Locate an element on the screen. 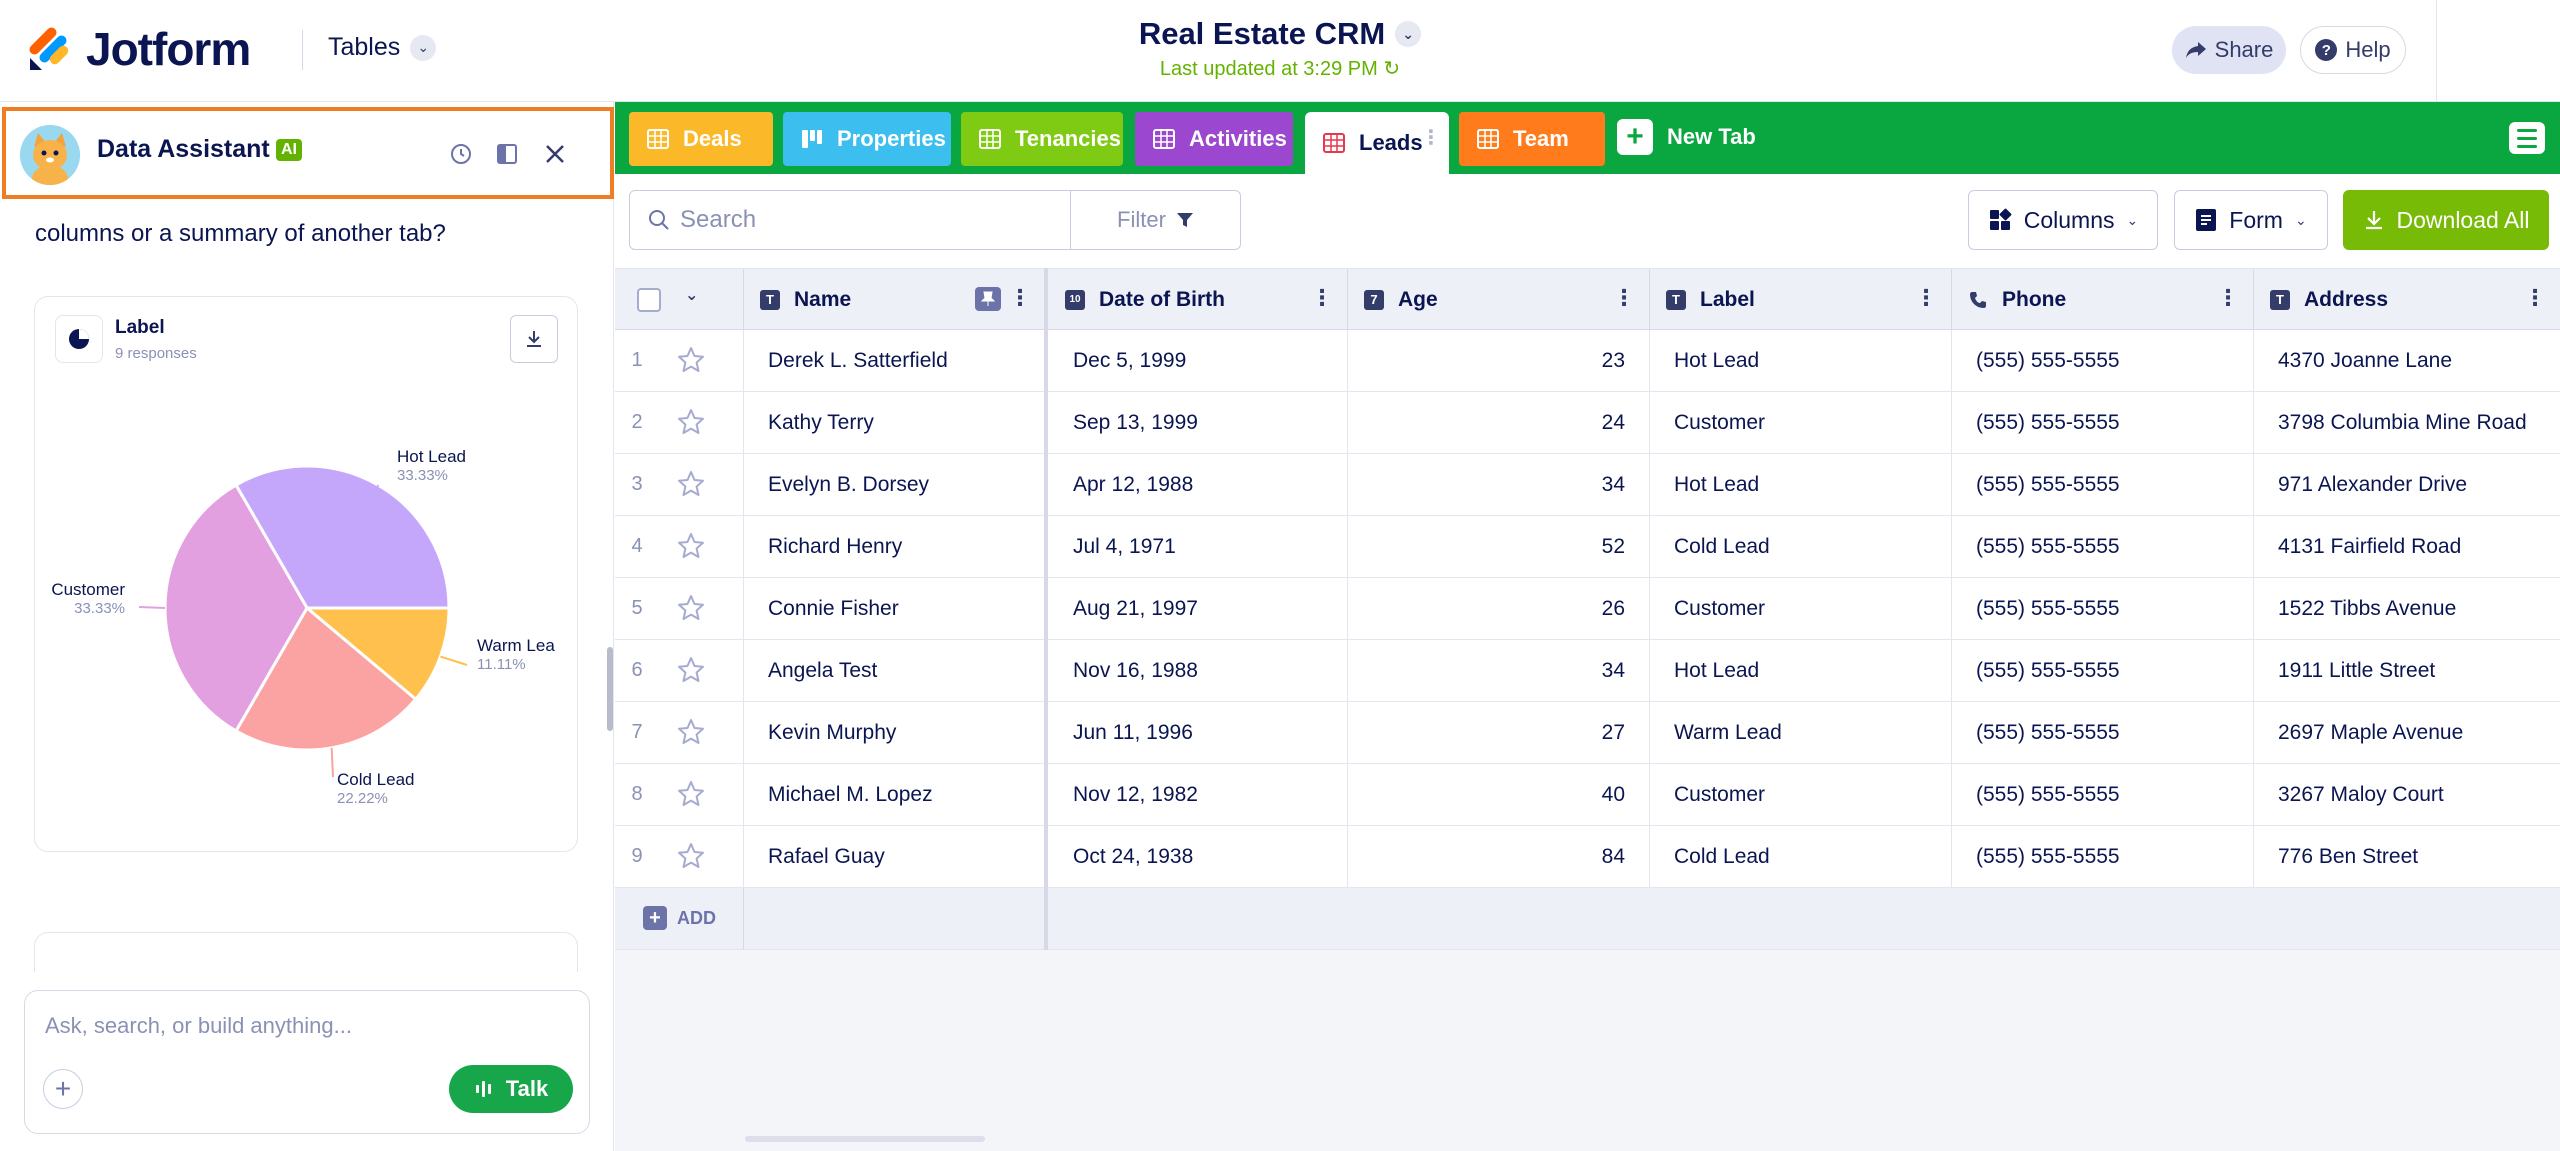  tab-deals: Deals is located at coordinates (701, 139).